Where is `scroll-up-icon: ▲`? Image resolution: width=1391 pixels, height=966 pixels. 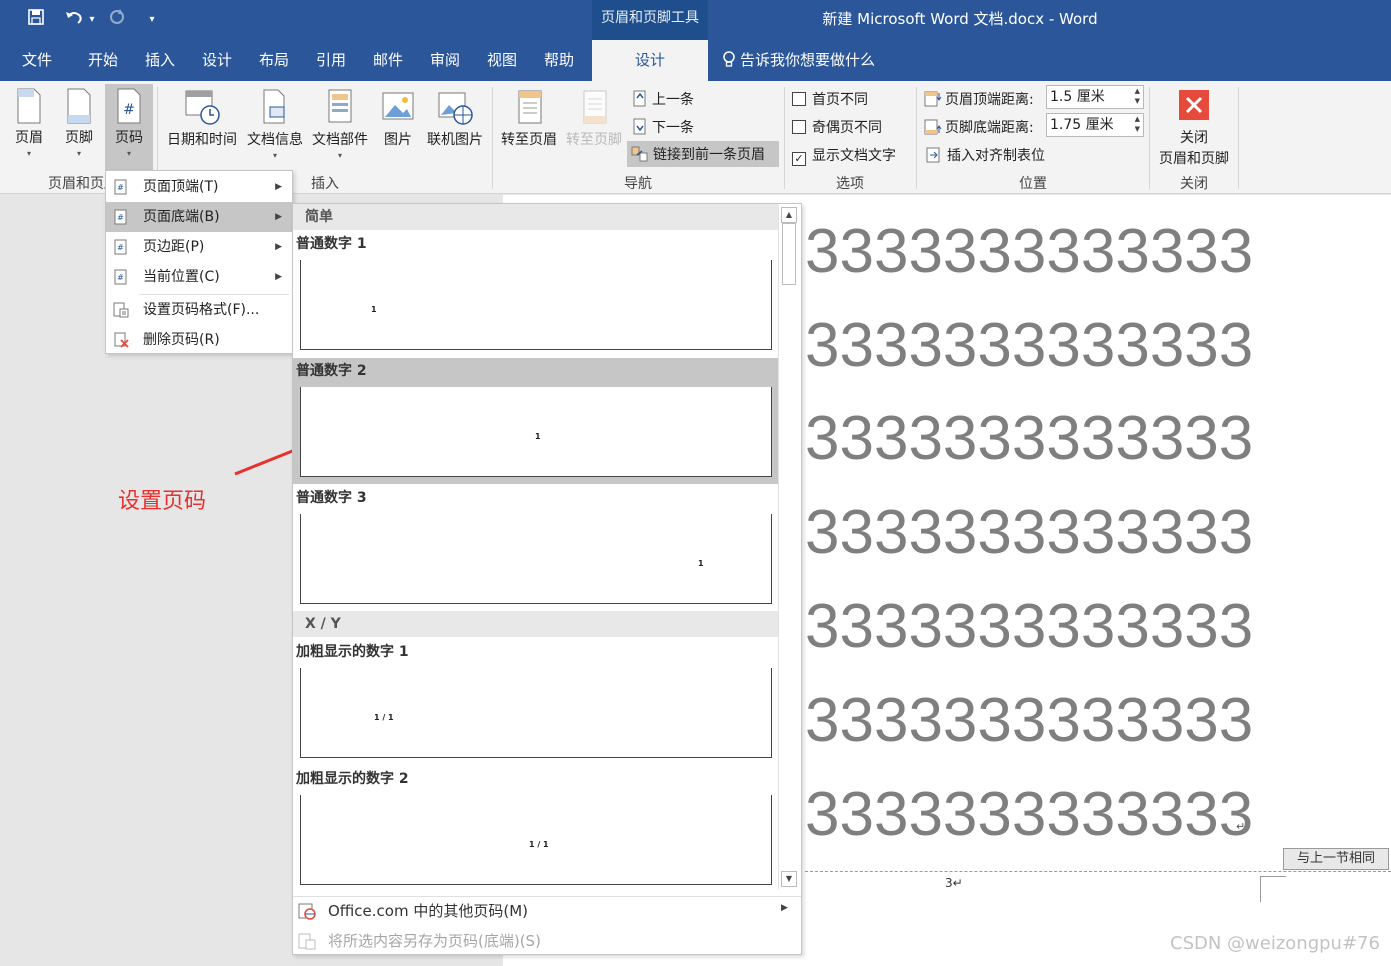 scroll-up-icon: ▲ is located at coordinates (789, 215).